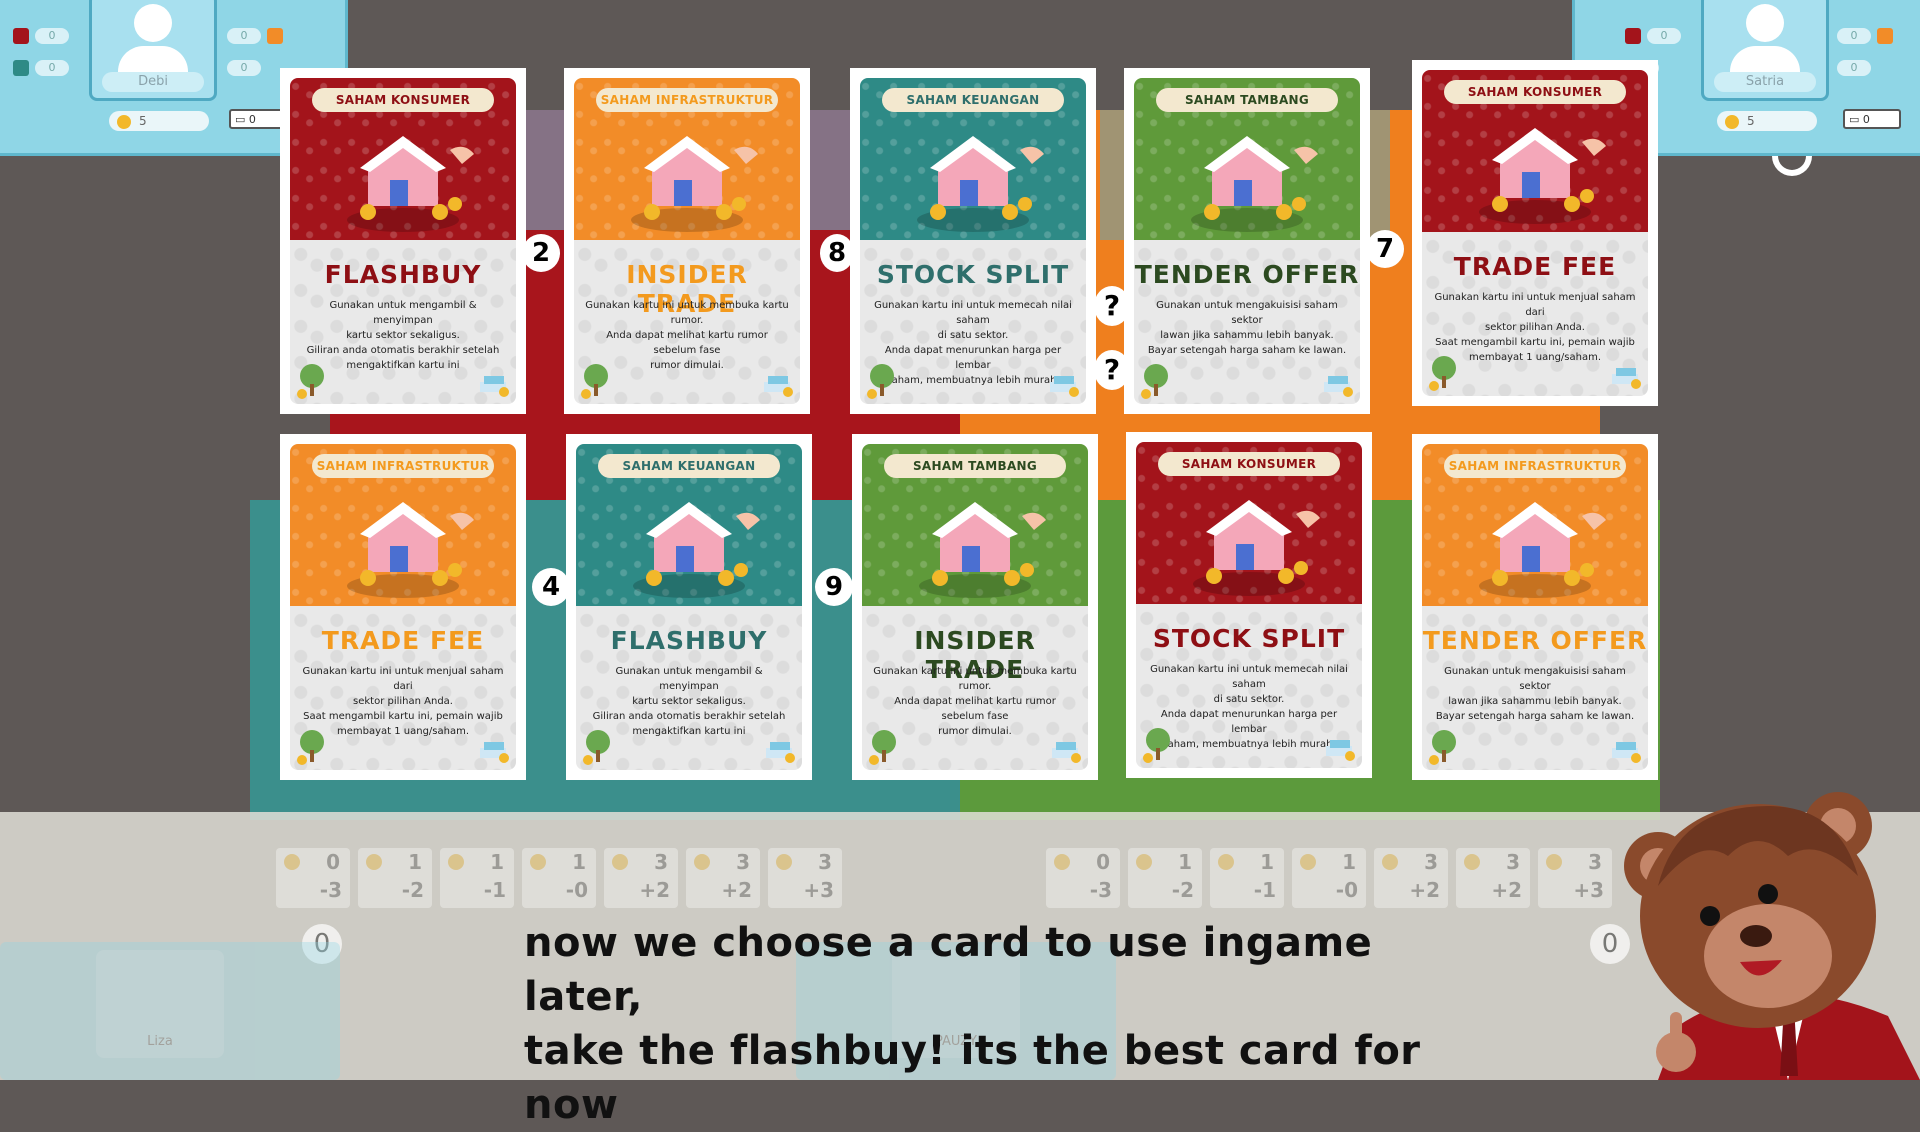 This screenshot has width=1920, height=1132. What do you see at coordinates (689, 701) in the screenshot?
I see `card-description-line: kartu sektor sekaligus.` at bounding box center [689, 701].